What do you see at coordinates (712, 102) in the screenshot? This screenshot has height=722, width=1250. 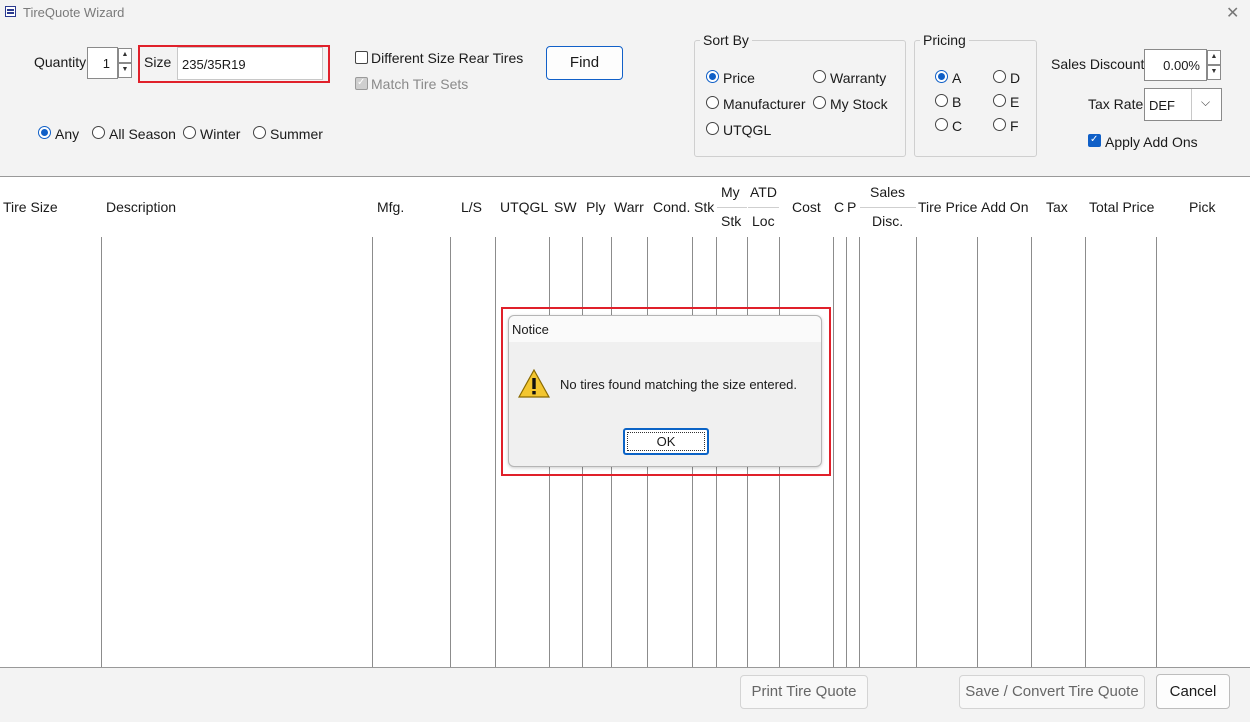 I see `sort-manufacturer-radio` at bounding box center [712, 102].